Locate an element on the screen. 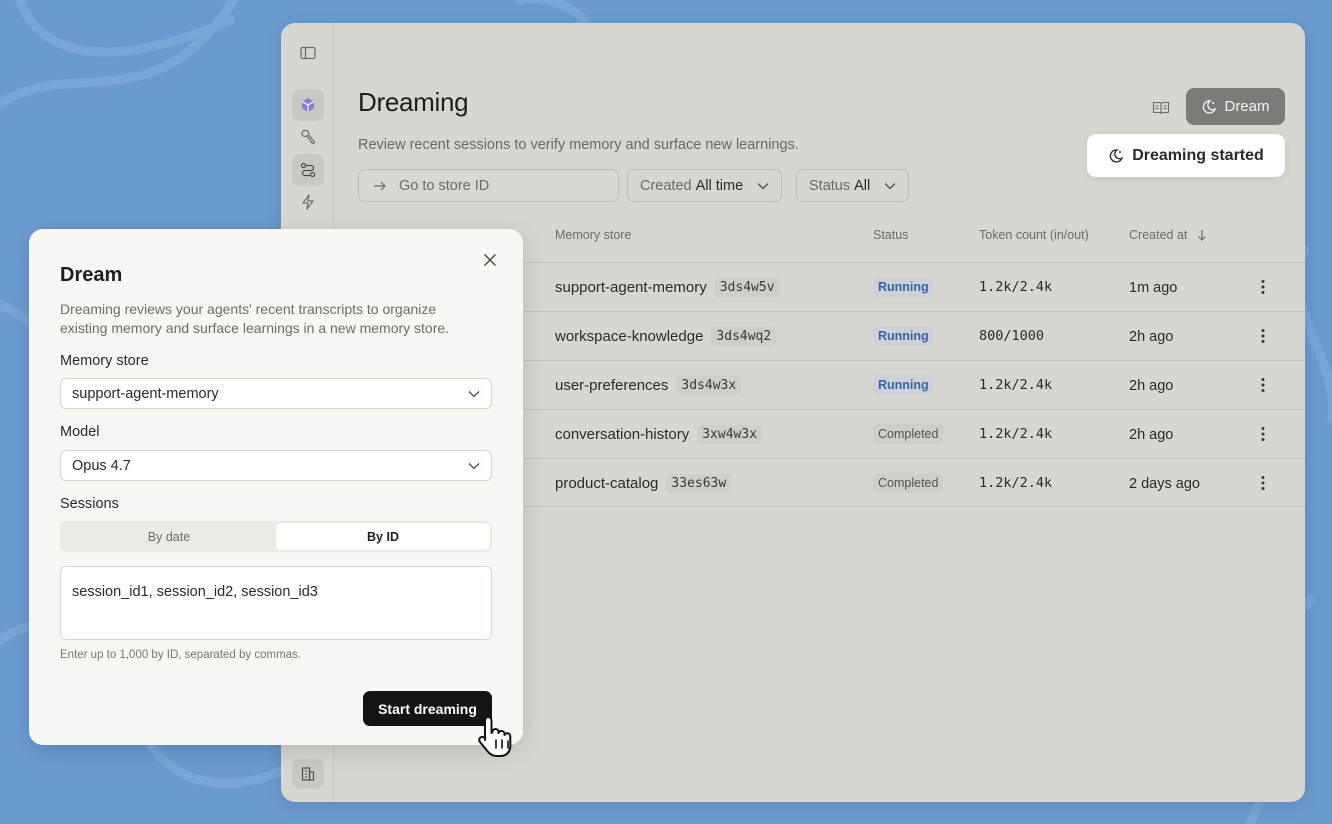  nav-tools-button is located at coordinates (308, 137).